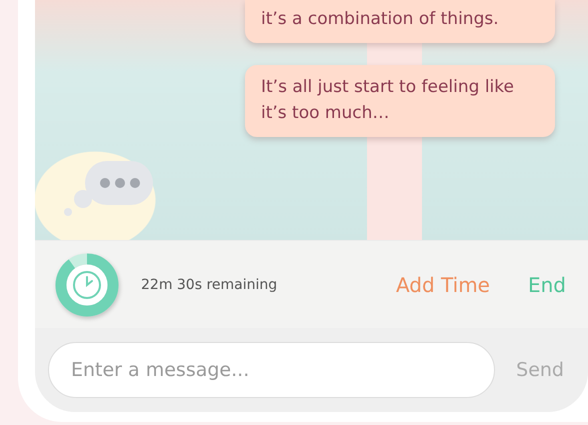  What do you see at coordinates (209, 284) in the screenshot?
I see `time-remaining-text: 22m 30s remaining` at bounding box center [209, 284].